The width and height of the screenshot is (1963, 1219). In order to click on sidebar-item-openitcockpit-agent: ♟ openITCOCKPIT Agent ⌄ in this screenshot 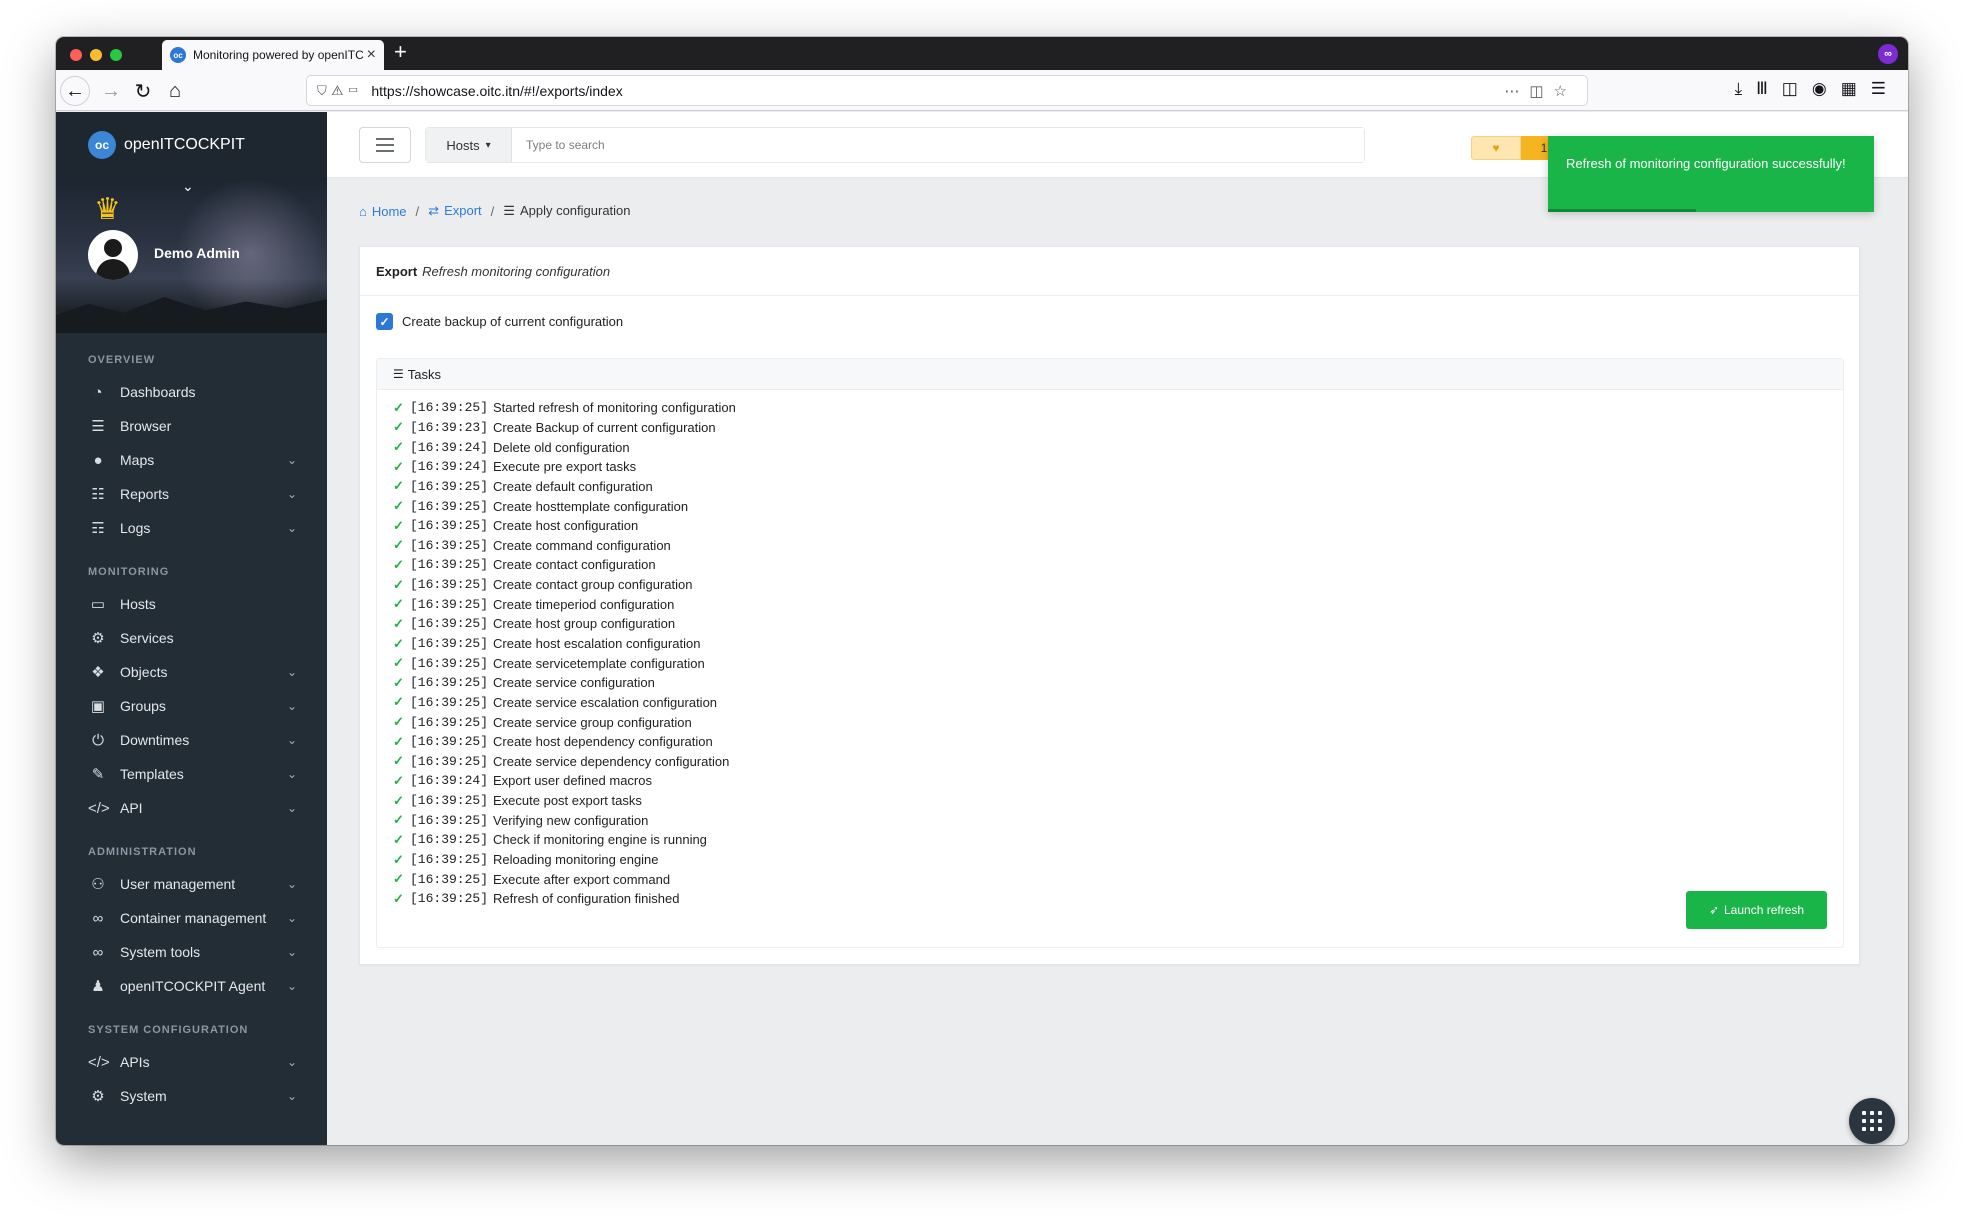, I will do `click(191, 986)`.